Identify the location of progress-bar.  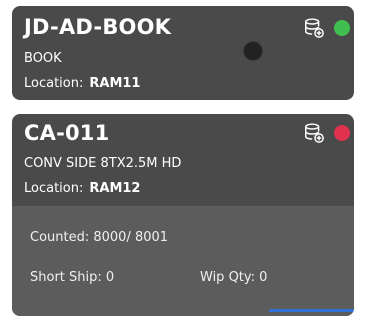
(311, 310).